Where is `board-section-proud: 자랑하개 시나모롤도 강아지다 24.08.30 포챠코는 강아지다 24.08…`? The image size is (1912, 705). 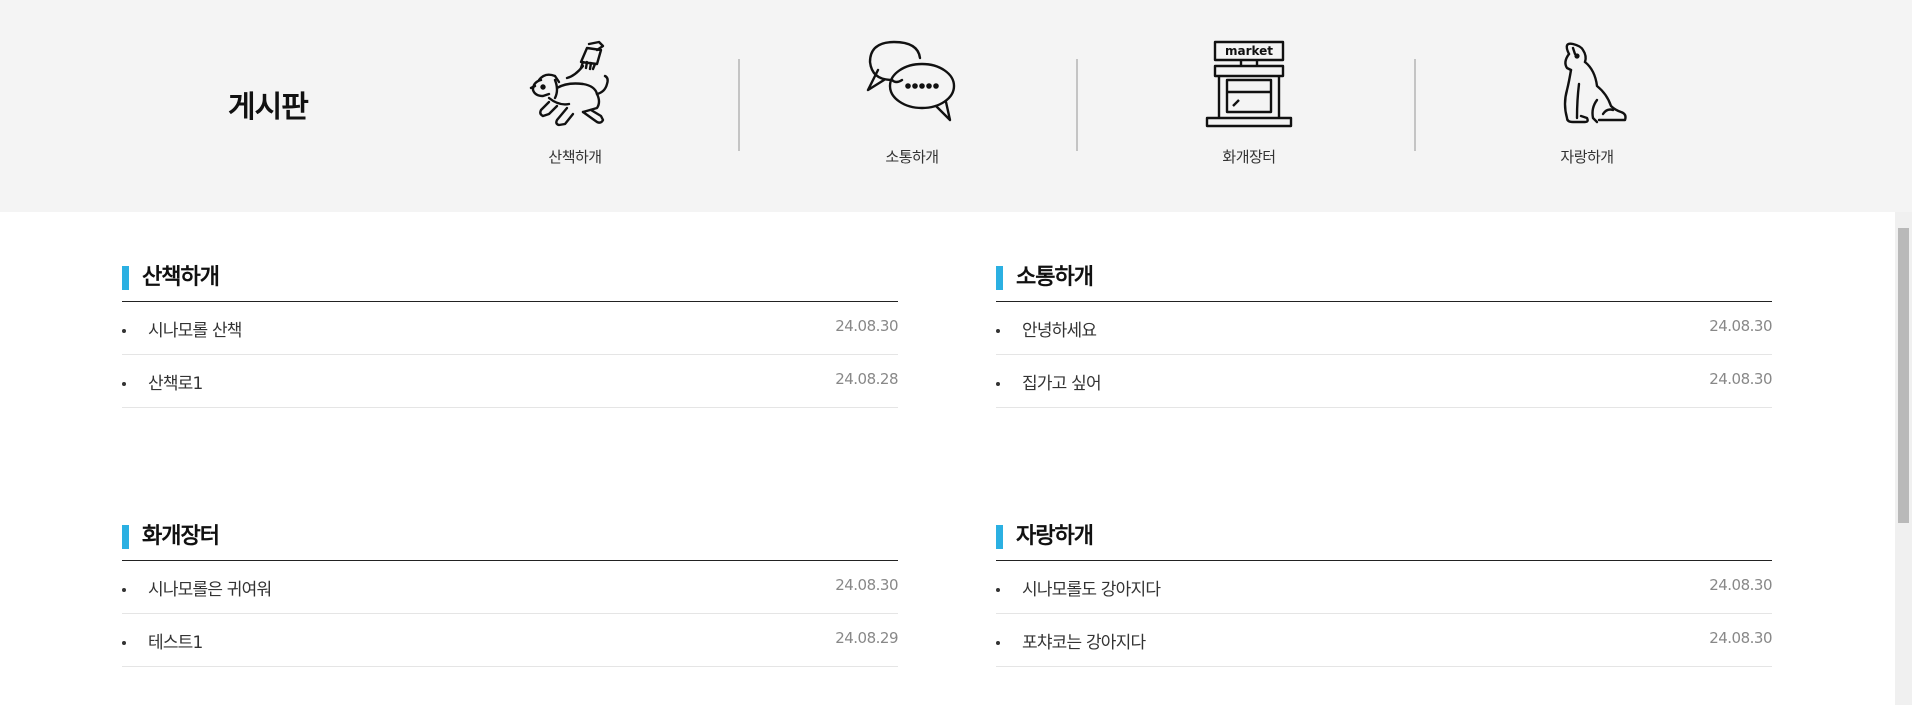
board-section-proud: 자랑하개 시나모롤도 강아지다 24.08.30 포챠코는 강아지다 24.08… is located at coordinates (1384, 594).